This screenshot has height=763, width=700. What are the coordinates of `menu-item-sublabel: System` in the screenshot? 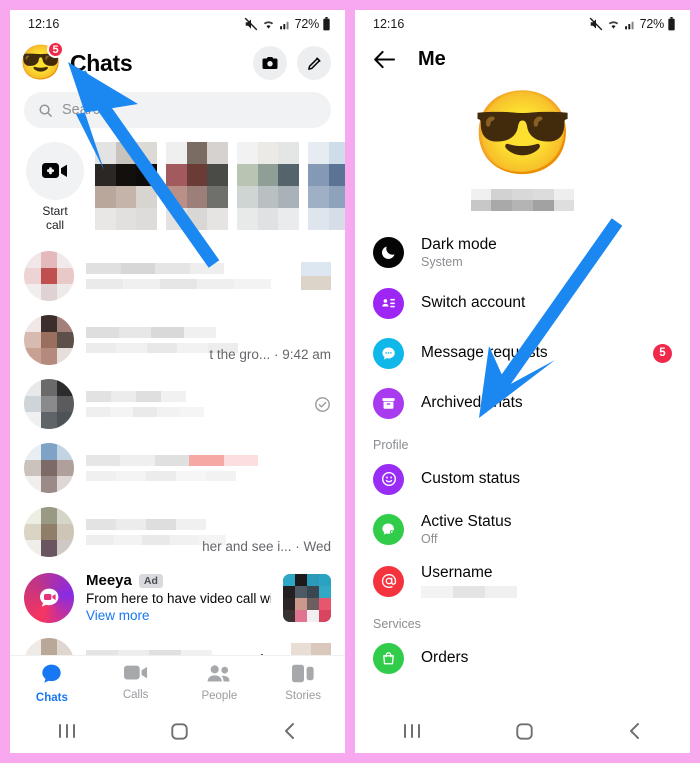 It's located at (442, 262).